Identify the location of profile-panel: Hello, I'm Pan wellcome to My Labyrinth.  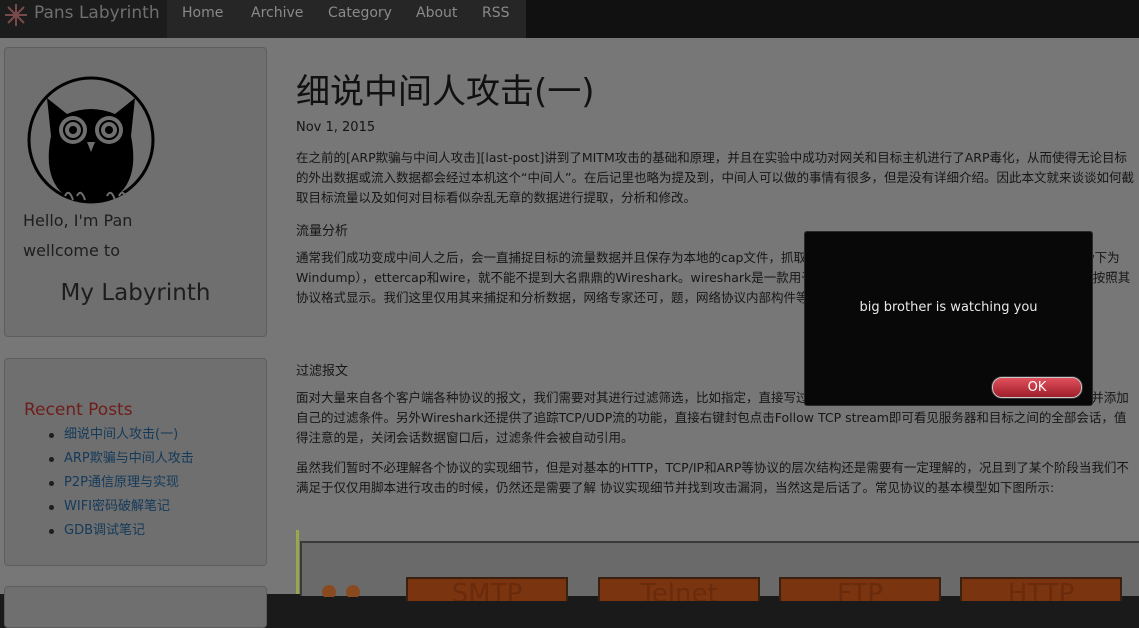
(135, 192).